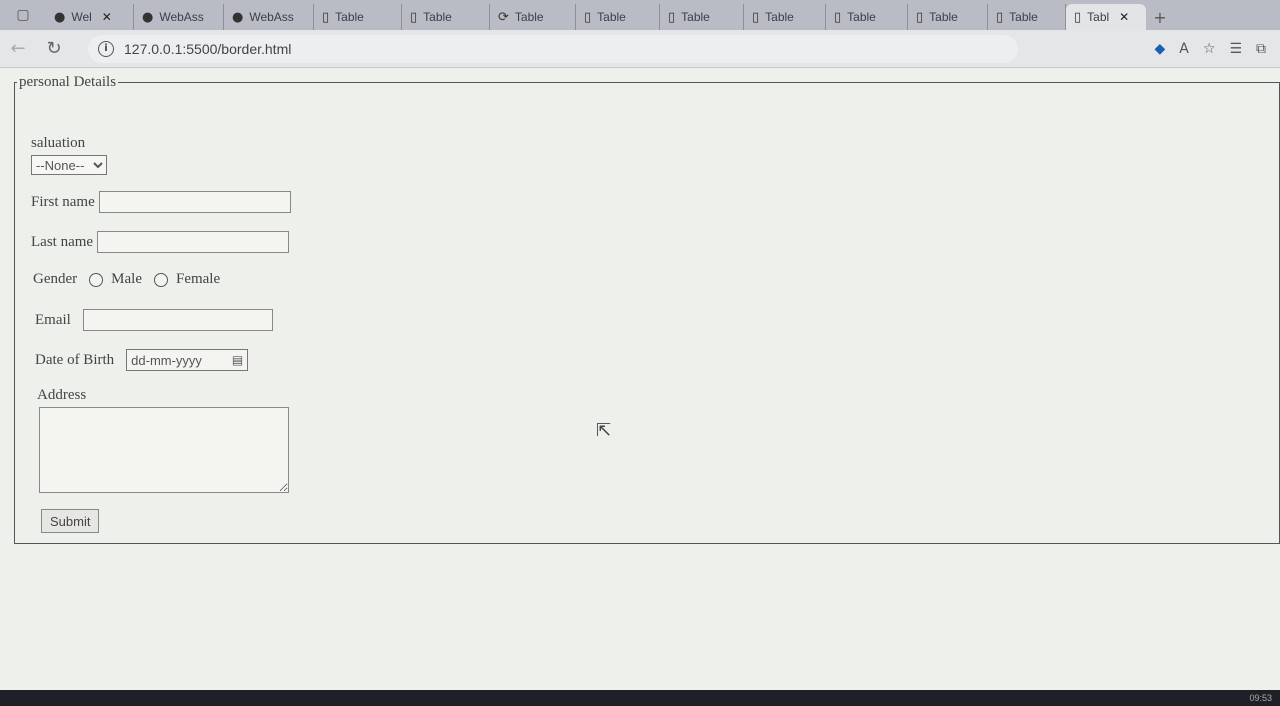 This screenshot has width=1280, height=706. Describe the element at coordinates (75, 359) in the screenshot. I see `dob-label: Date of Birth` at that location.